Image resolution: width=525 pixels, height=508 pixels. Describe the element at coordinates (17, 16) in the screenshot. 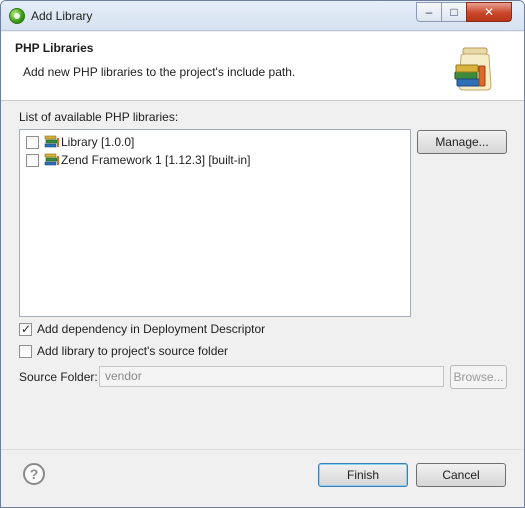

I see `app-icon` at that location.